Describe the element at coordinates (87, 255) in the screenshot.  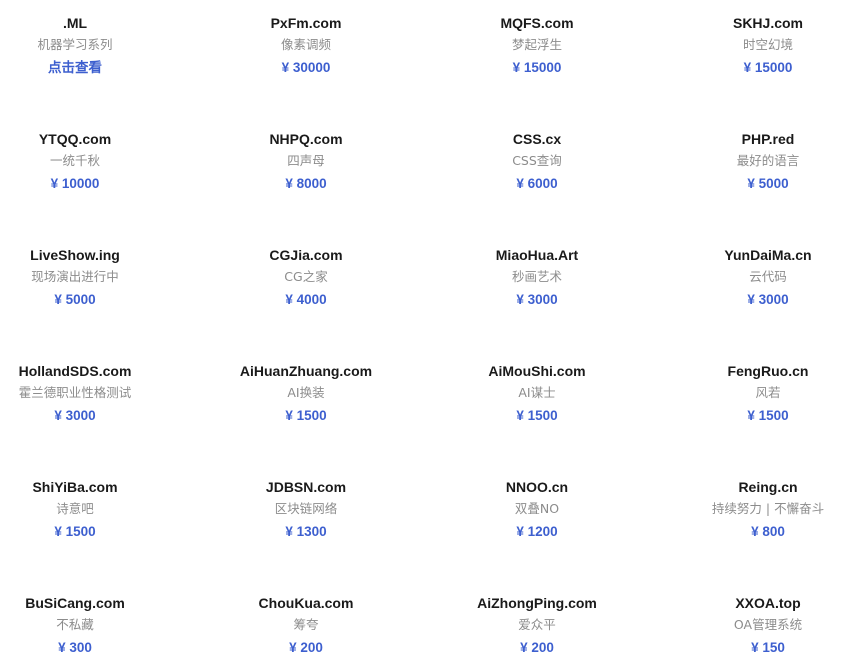
I see `domain-name: LiveShow.ing` at that location.